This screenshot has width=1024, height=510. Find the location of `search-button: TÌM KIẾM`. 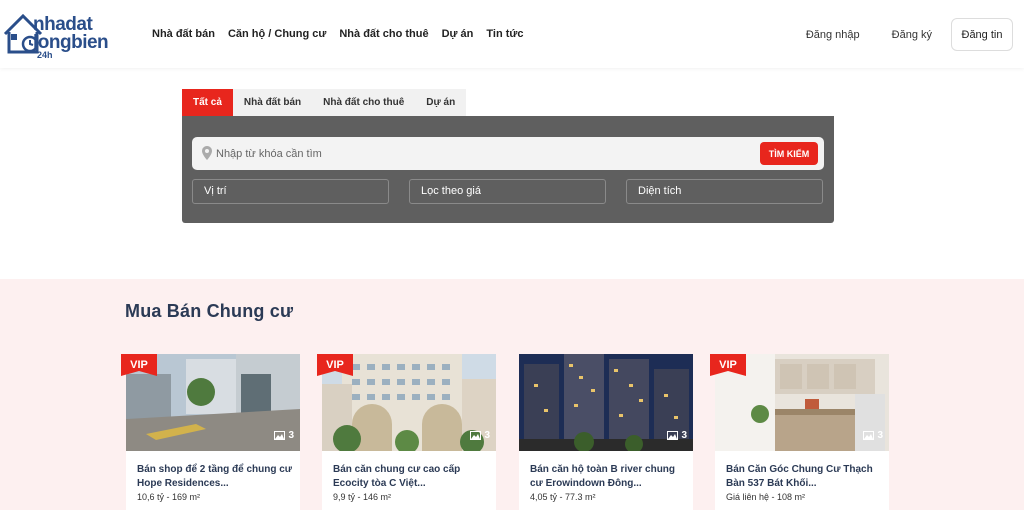

search-button: TÌM KIẾM is located at coordinates (789, 153).